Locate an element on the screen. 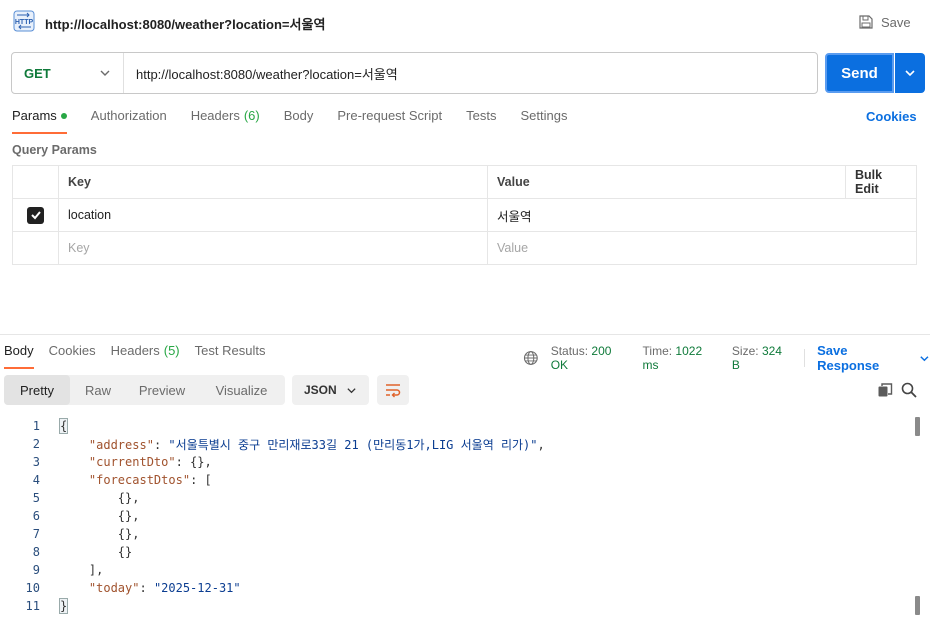 This screenshot has height=624, width=930. tab-count: (5) is located at coordinates (171, 350).